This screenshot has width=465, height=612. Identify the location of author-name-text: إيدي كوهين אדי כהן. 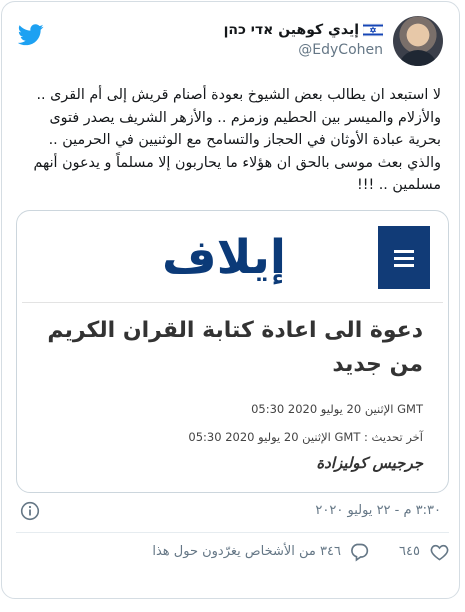
(291, 30).